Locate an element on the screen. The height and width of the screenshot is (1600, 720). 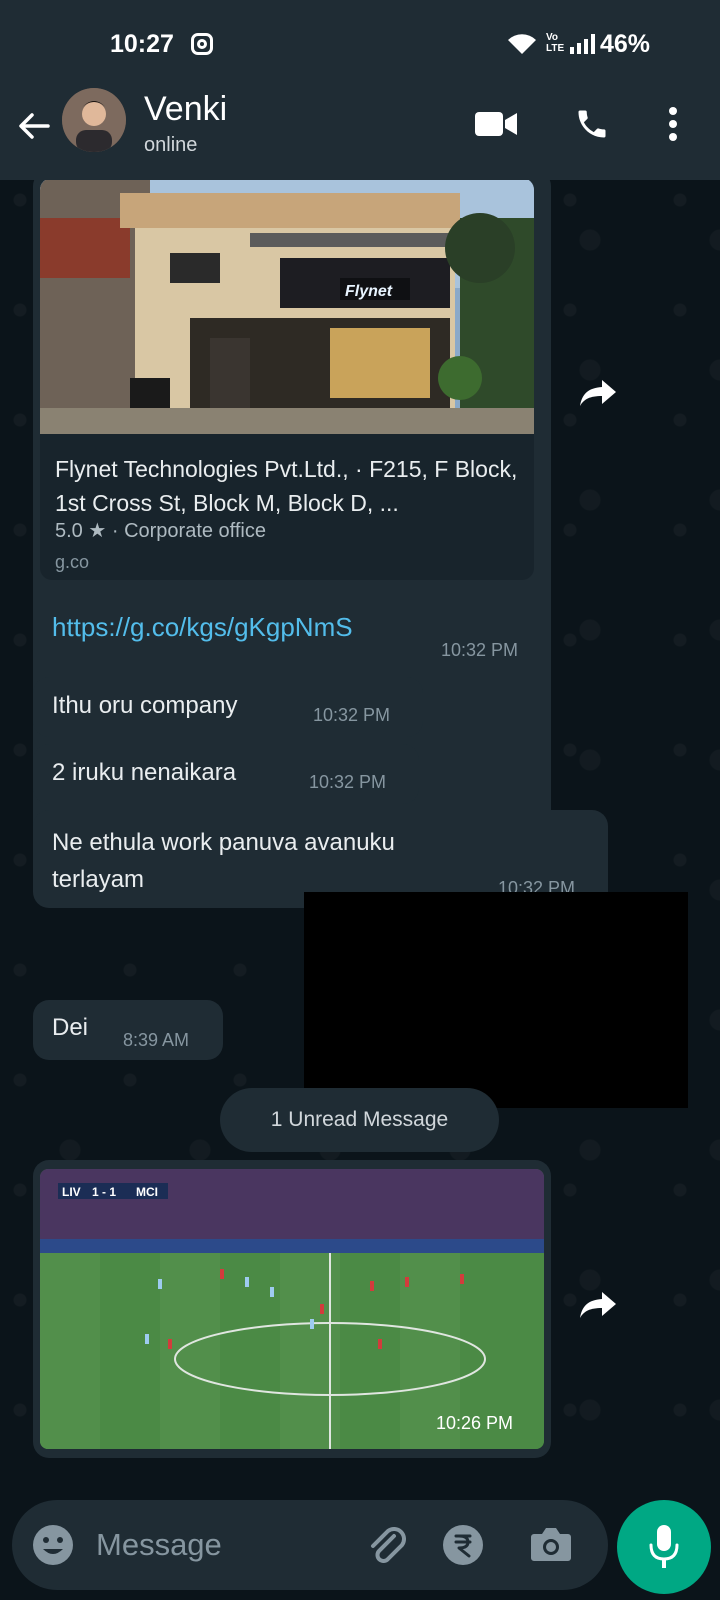
incoming-message: Ithu oru company 10:32 PM is located at coordinates (228, 707).